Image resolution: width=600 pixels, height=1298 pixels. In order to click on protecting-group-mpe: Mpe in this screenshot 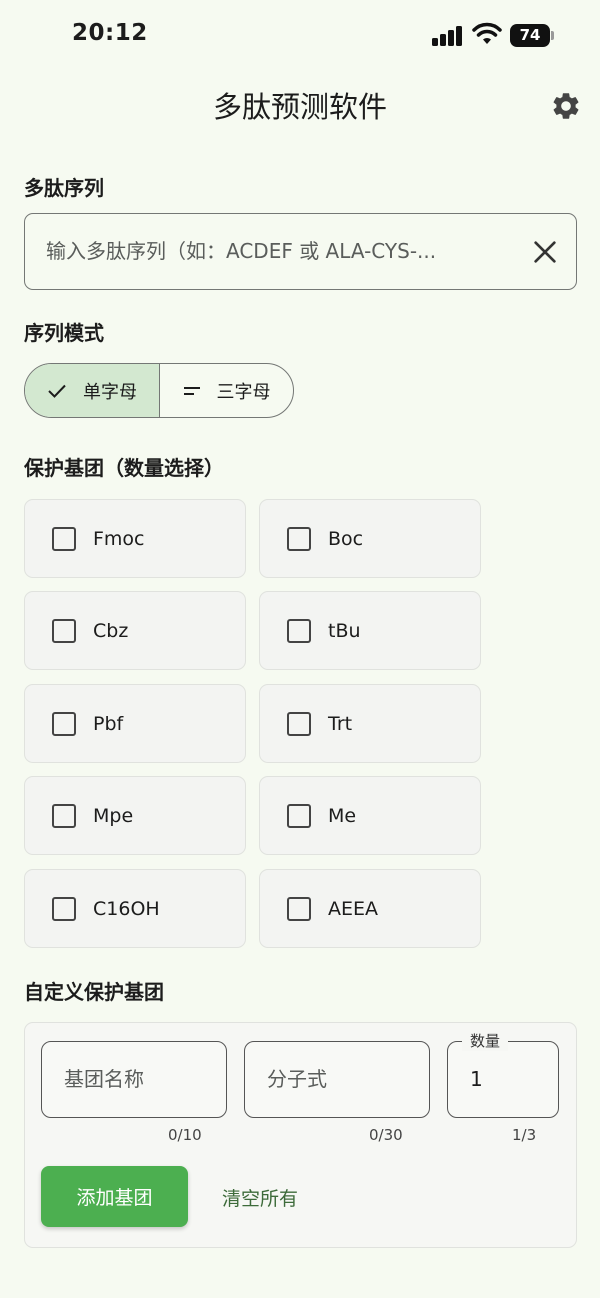, I will do `click(135, 815)`.